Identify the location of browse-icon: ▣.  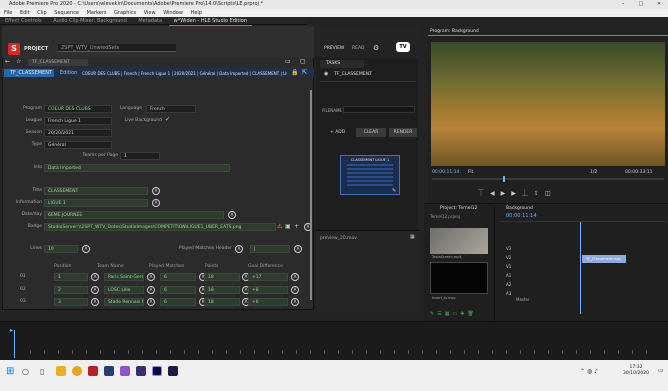
(288, 226).